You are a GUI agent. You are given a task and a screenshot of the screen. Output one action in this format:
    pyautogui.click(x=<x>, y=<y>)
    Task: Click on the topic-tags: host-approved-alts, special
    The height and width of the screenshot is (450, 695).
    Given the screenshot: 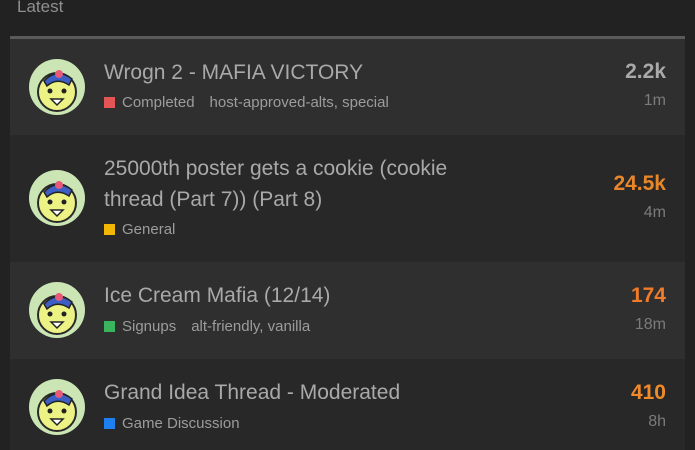 What is the action you would take?
    pyautogui.click(x=299, y=102)
    